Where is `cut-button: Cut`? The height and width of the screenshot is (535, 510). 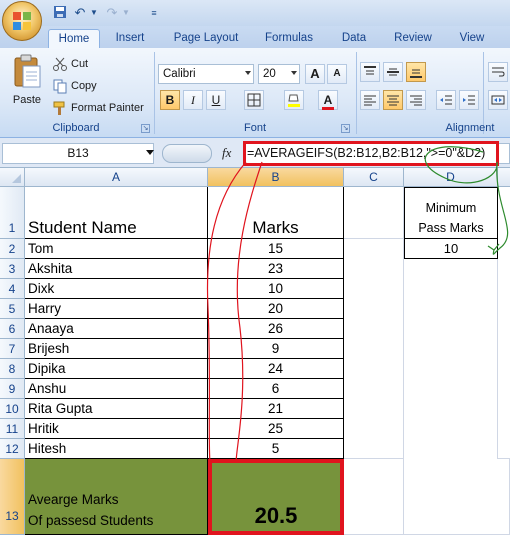 cut-button: Cut is located at coordinates (70, 64).